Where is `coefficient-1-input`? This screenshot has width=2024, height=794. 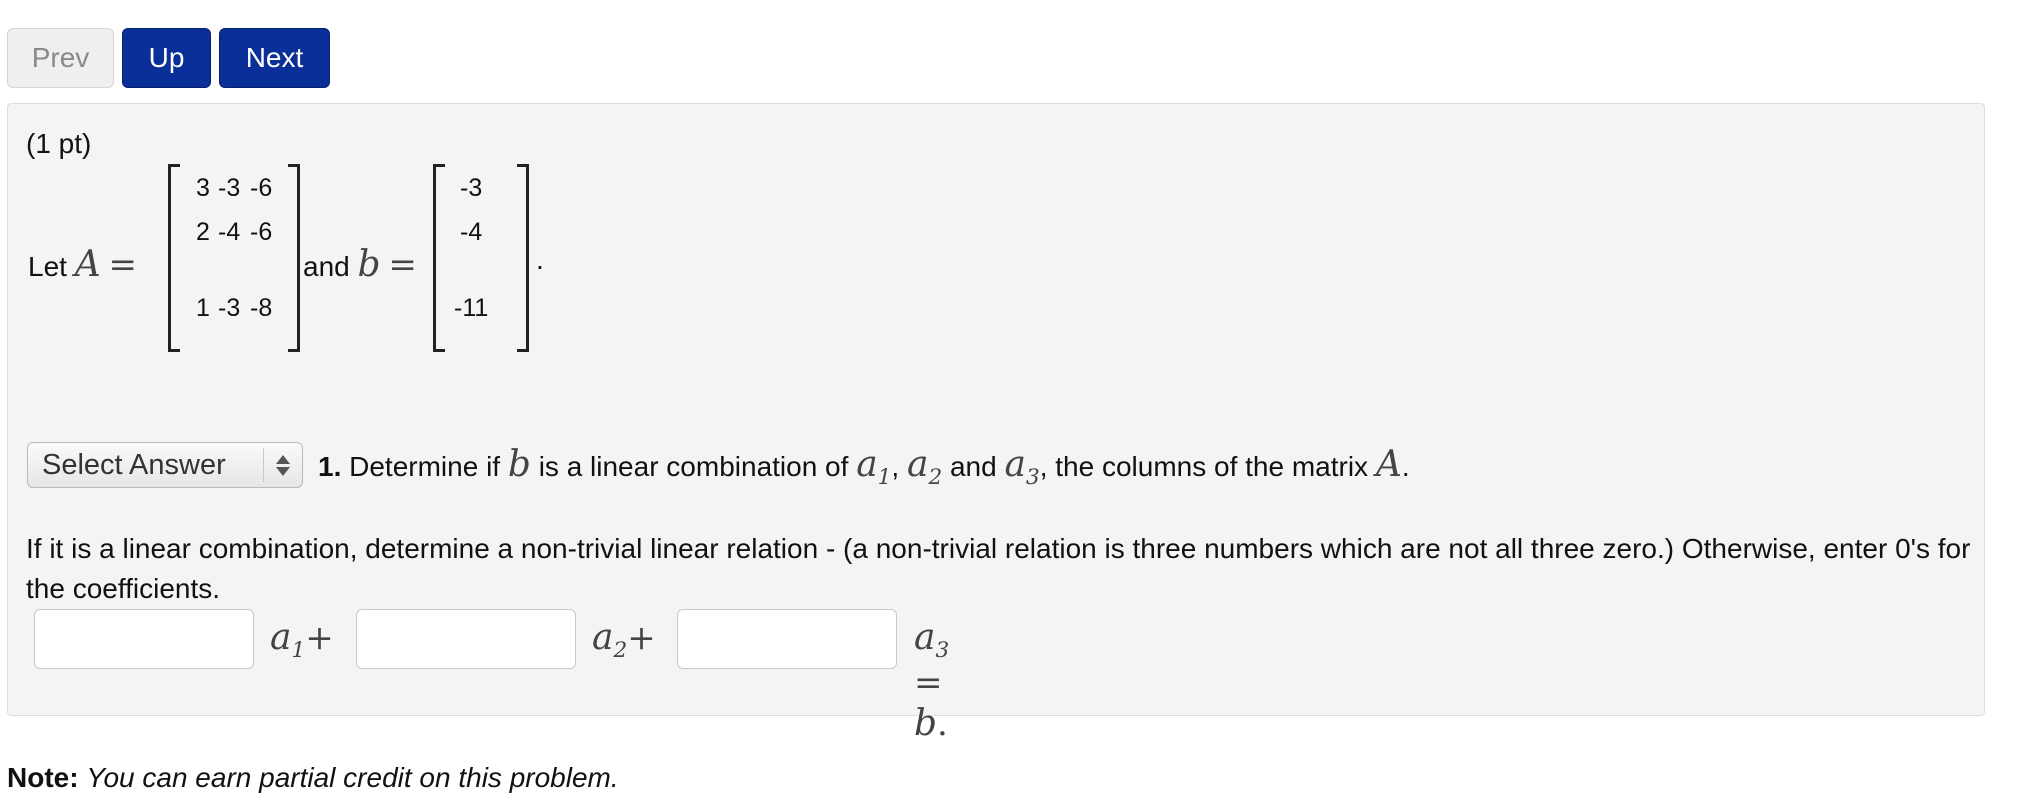 coefficient-1-input is located at coordinates (144, 639).